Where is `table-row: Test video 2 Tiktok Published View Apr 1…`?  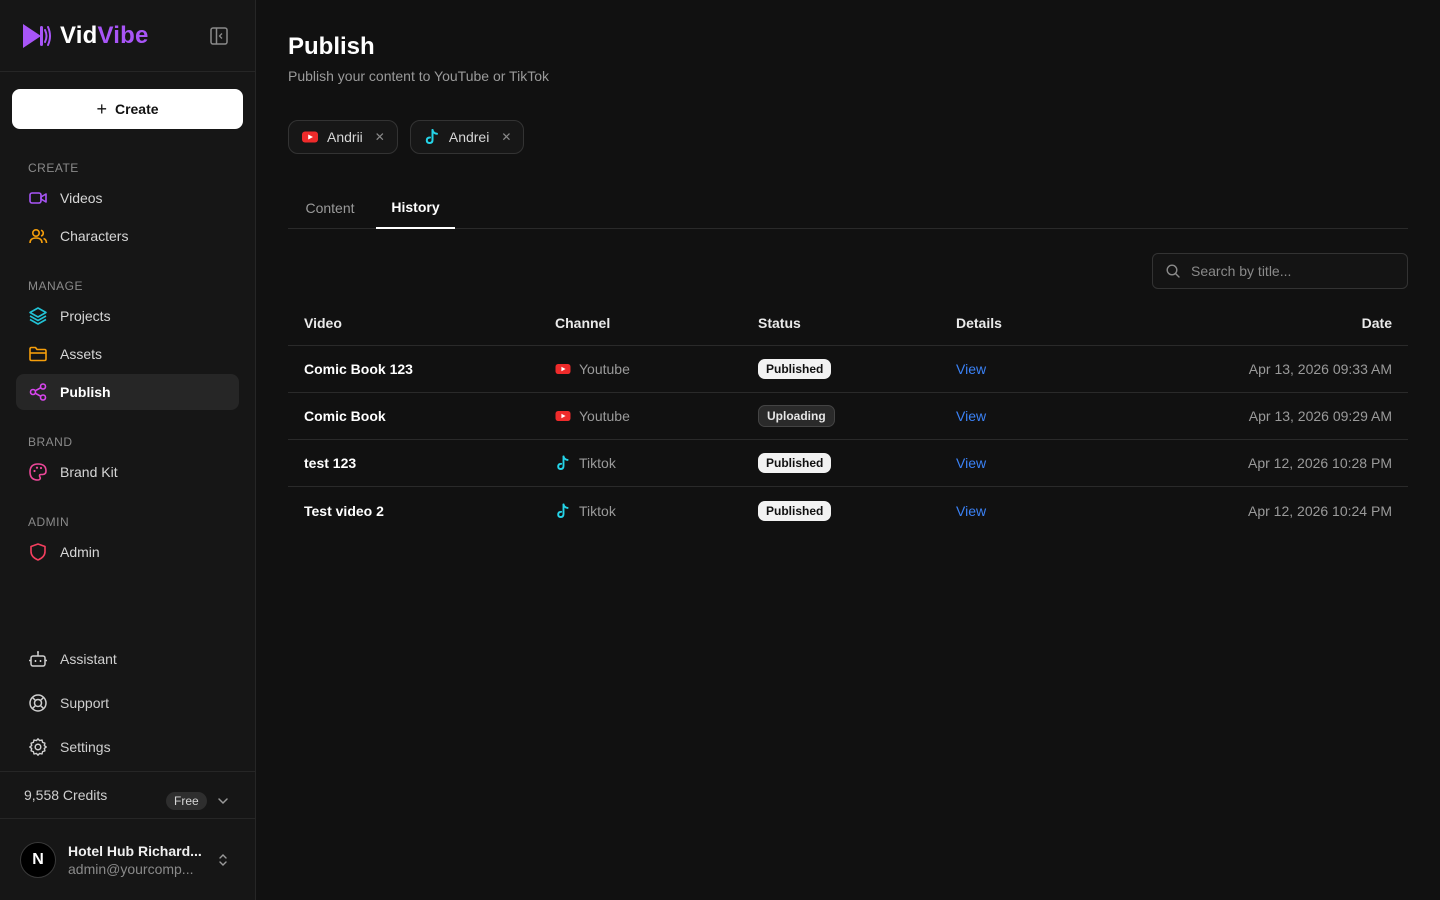
table-row: Test video 2 Tiktok Published View Apr 1… is located at coordinates (848, 510).